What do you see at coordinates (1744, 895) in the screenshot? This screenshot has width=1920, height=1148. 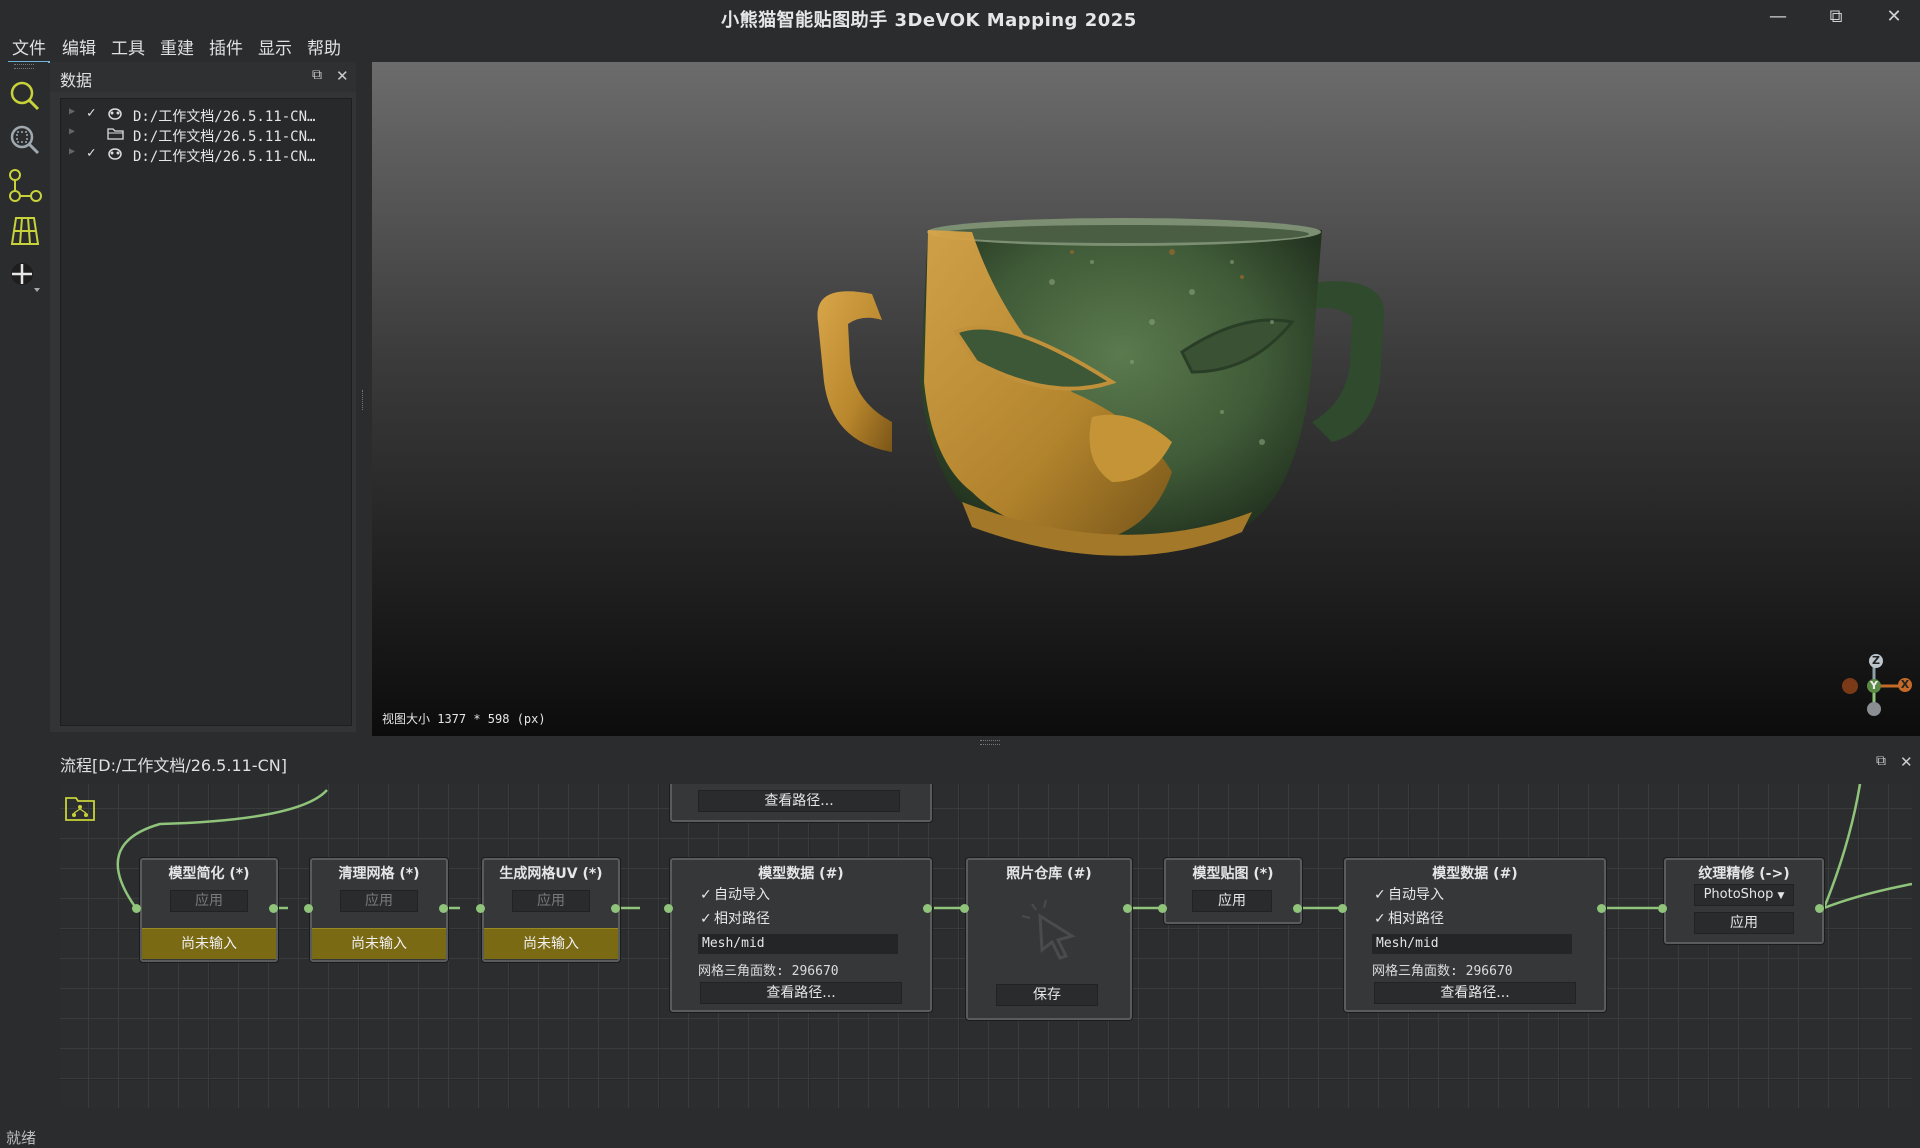 I see `app-select: PhotoShop ▼` at bounding box center [1744, 895].